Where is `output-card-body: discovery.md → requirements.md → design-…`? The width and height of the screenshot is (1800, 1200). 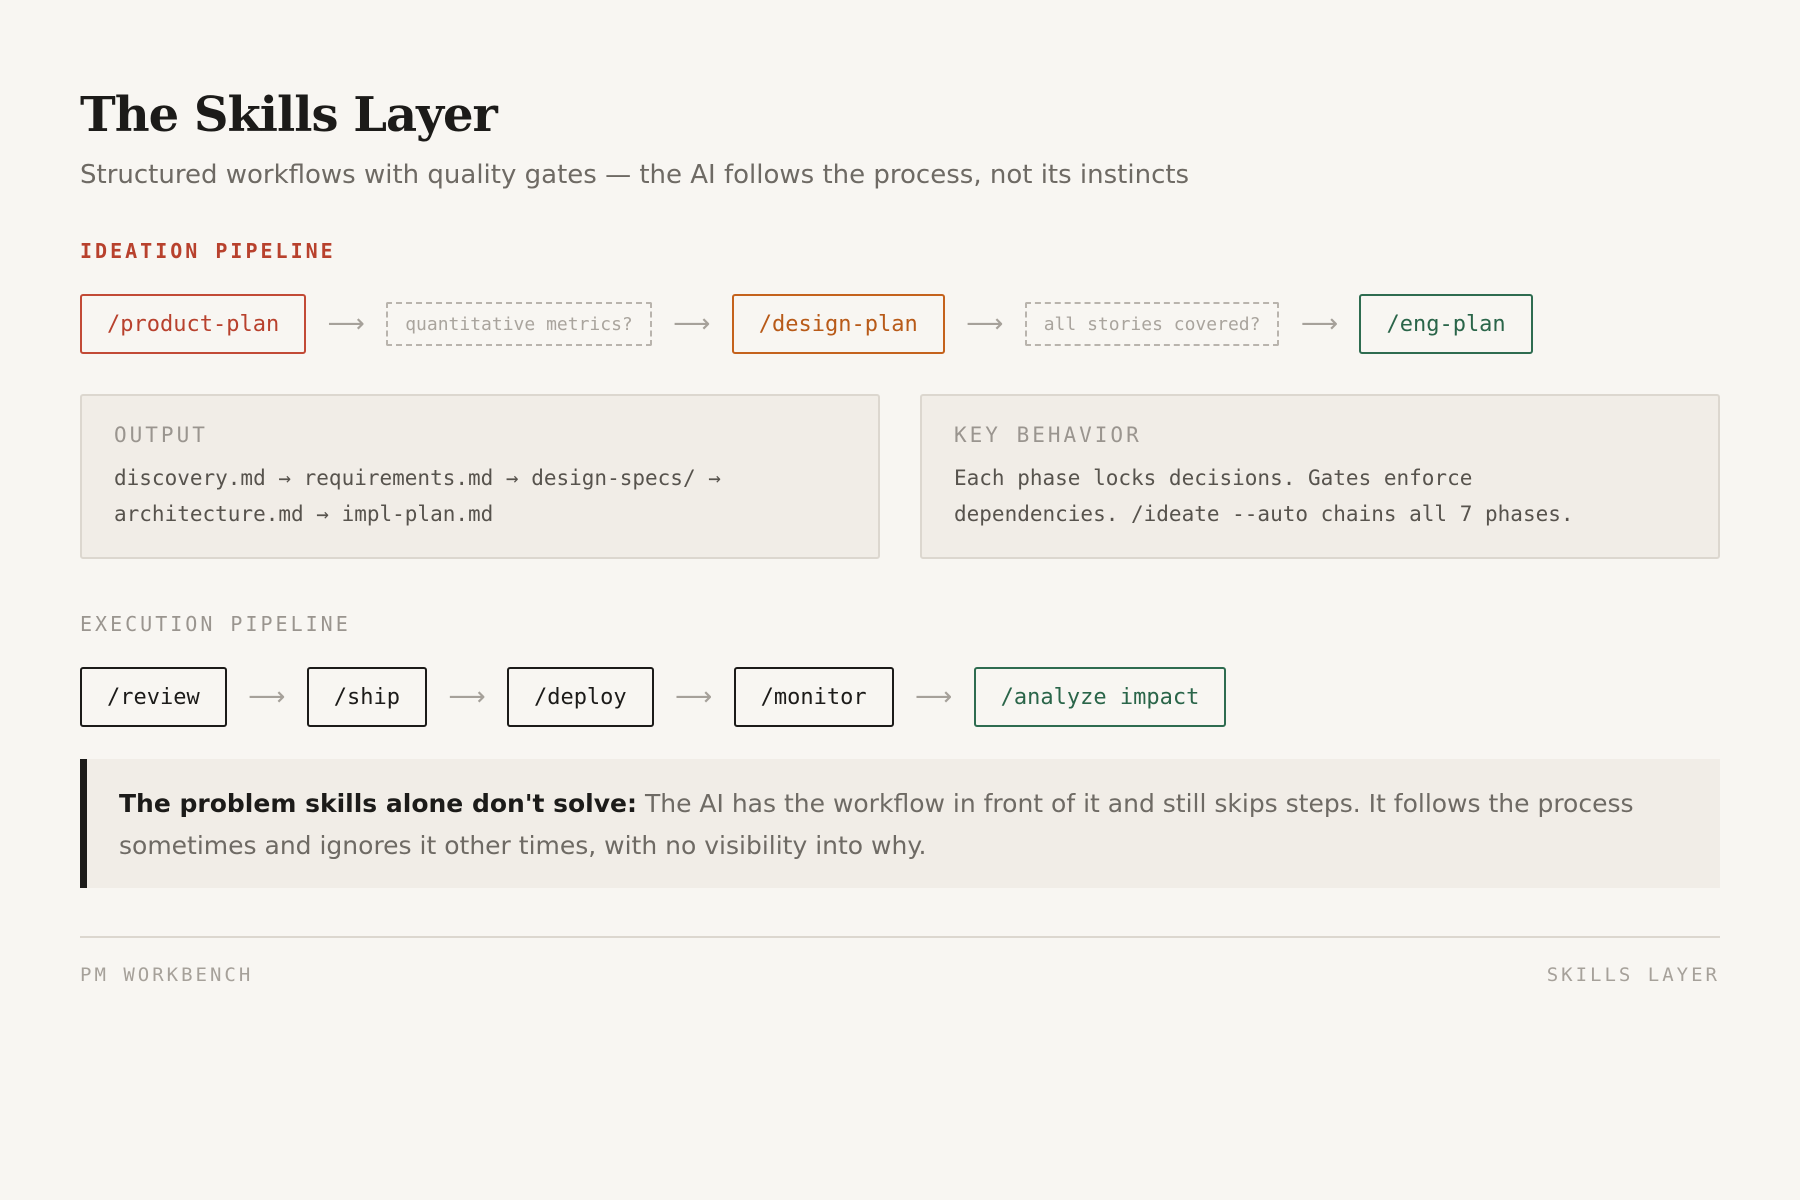
output-card-body: discovery.md → requirements.md → design-… is located at coordinates (417, 496).